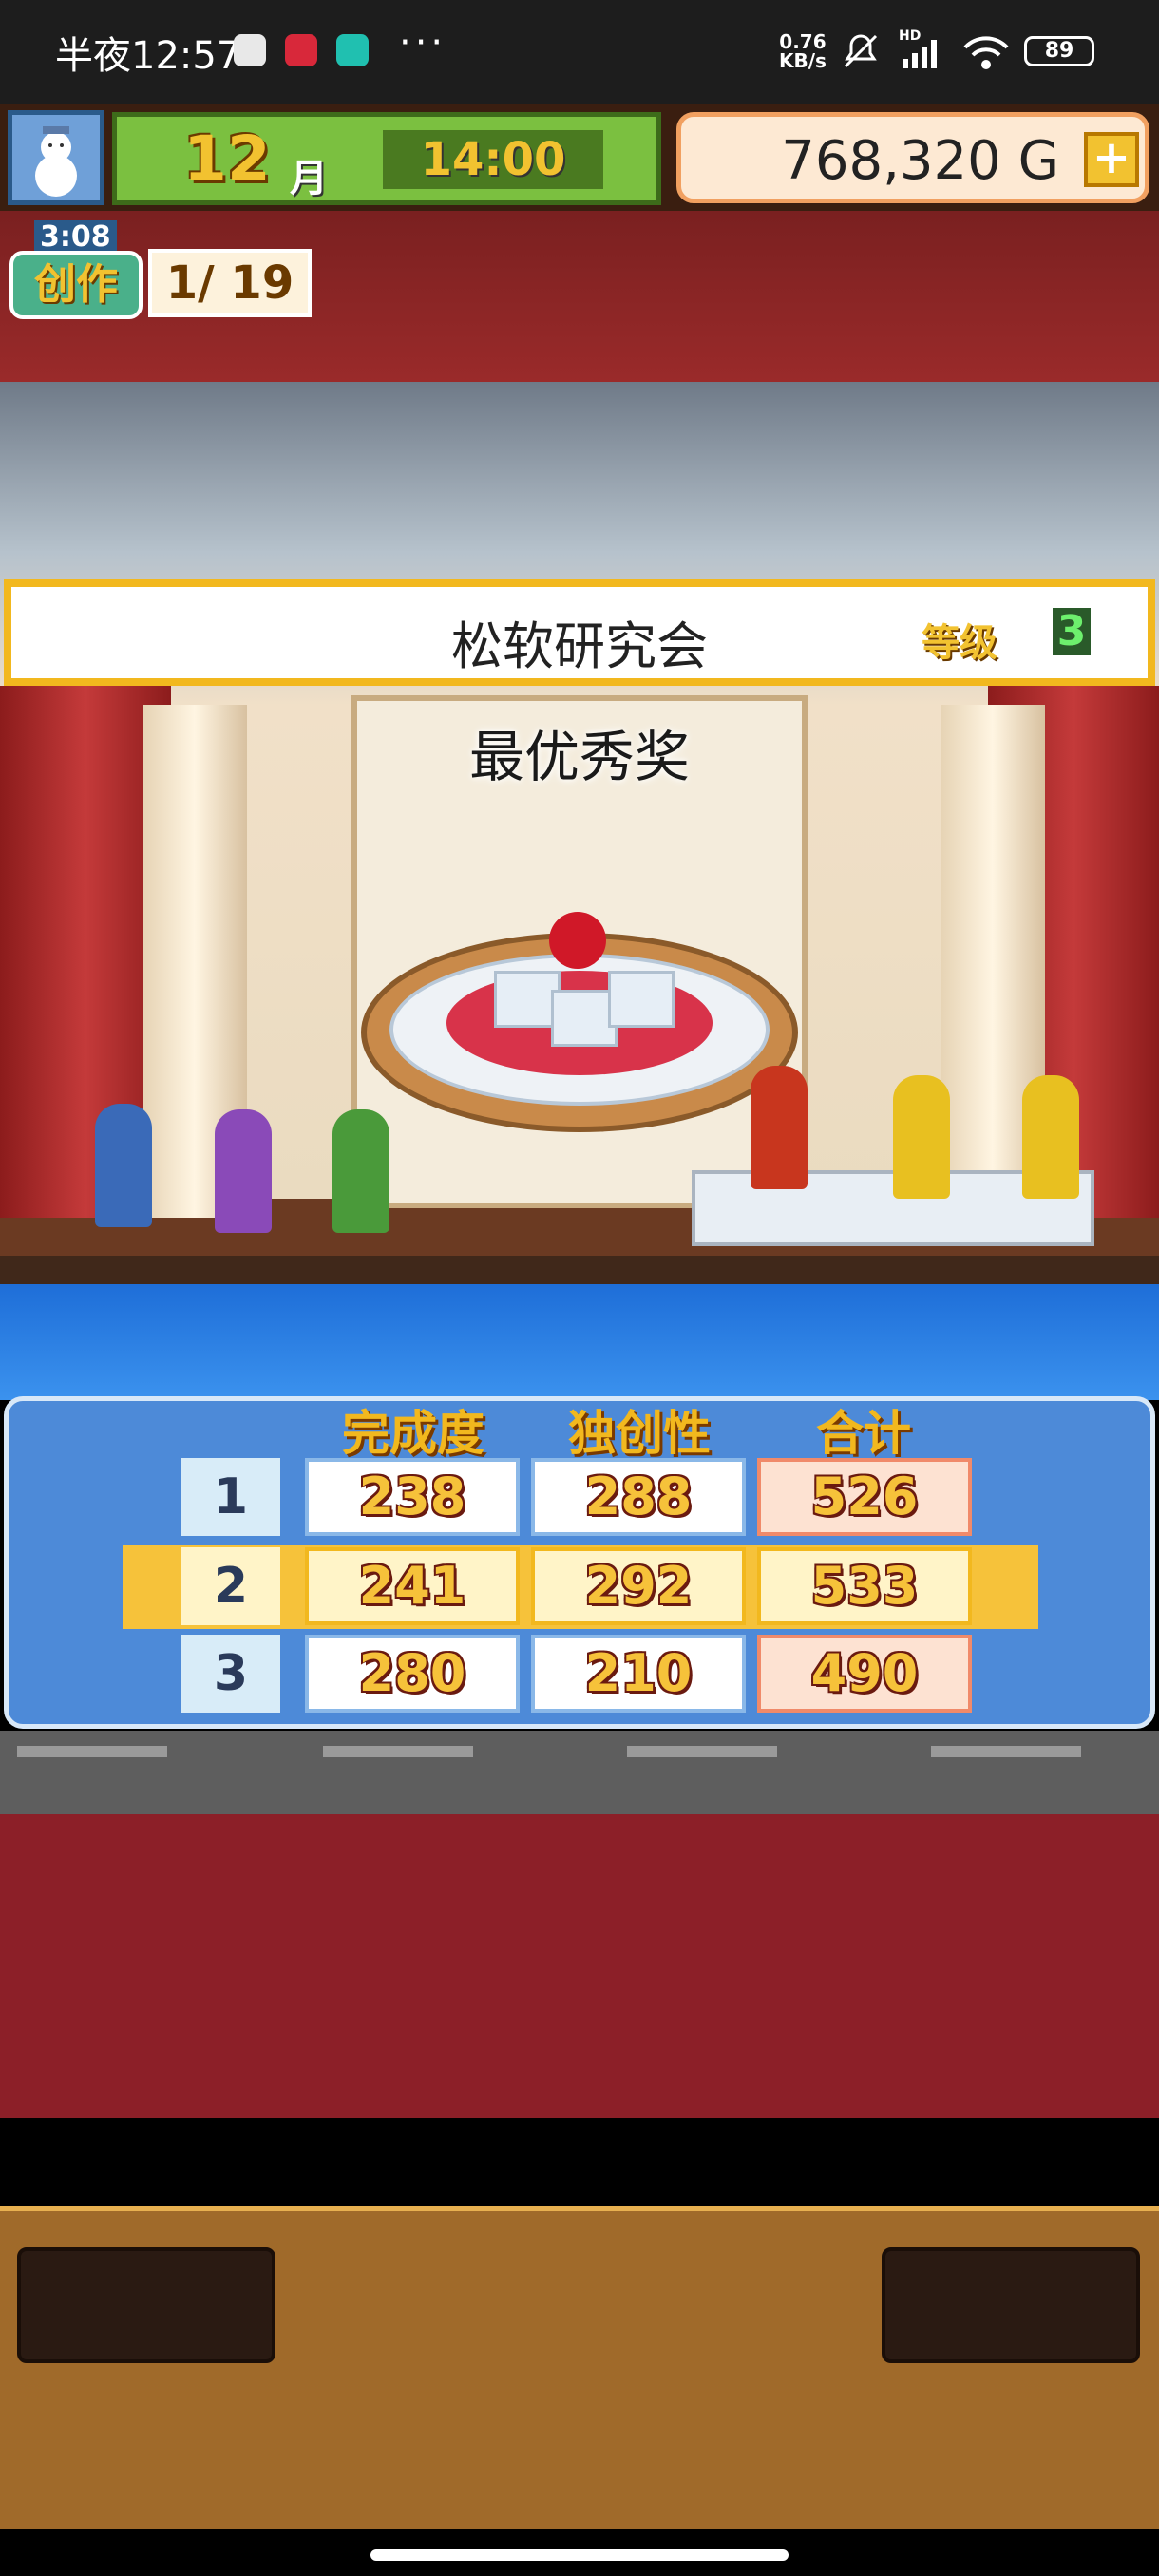 This screenshot has height=2576, width=1159. I want to click on add-money-button: +, so click(1111, 159).